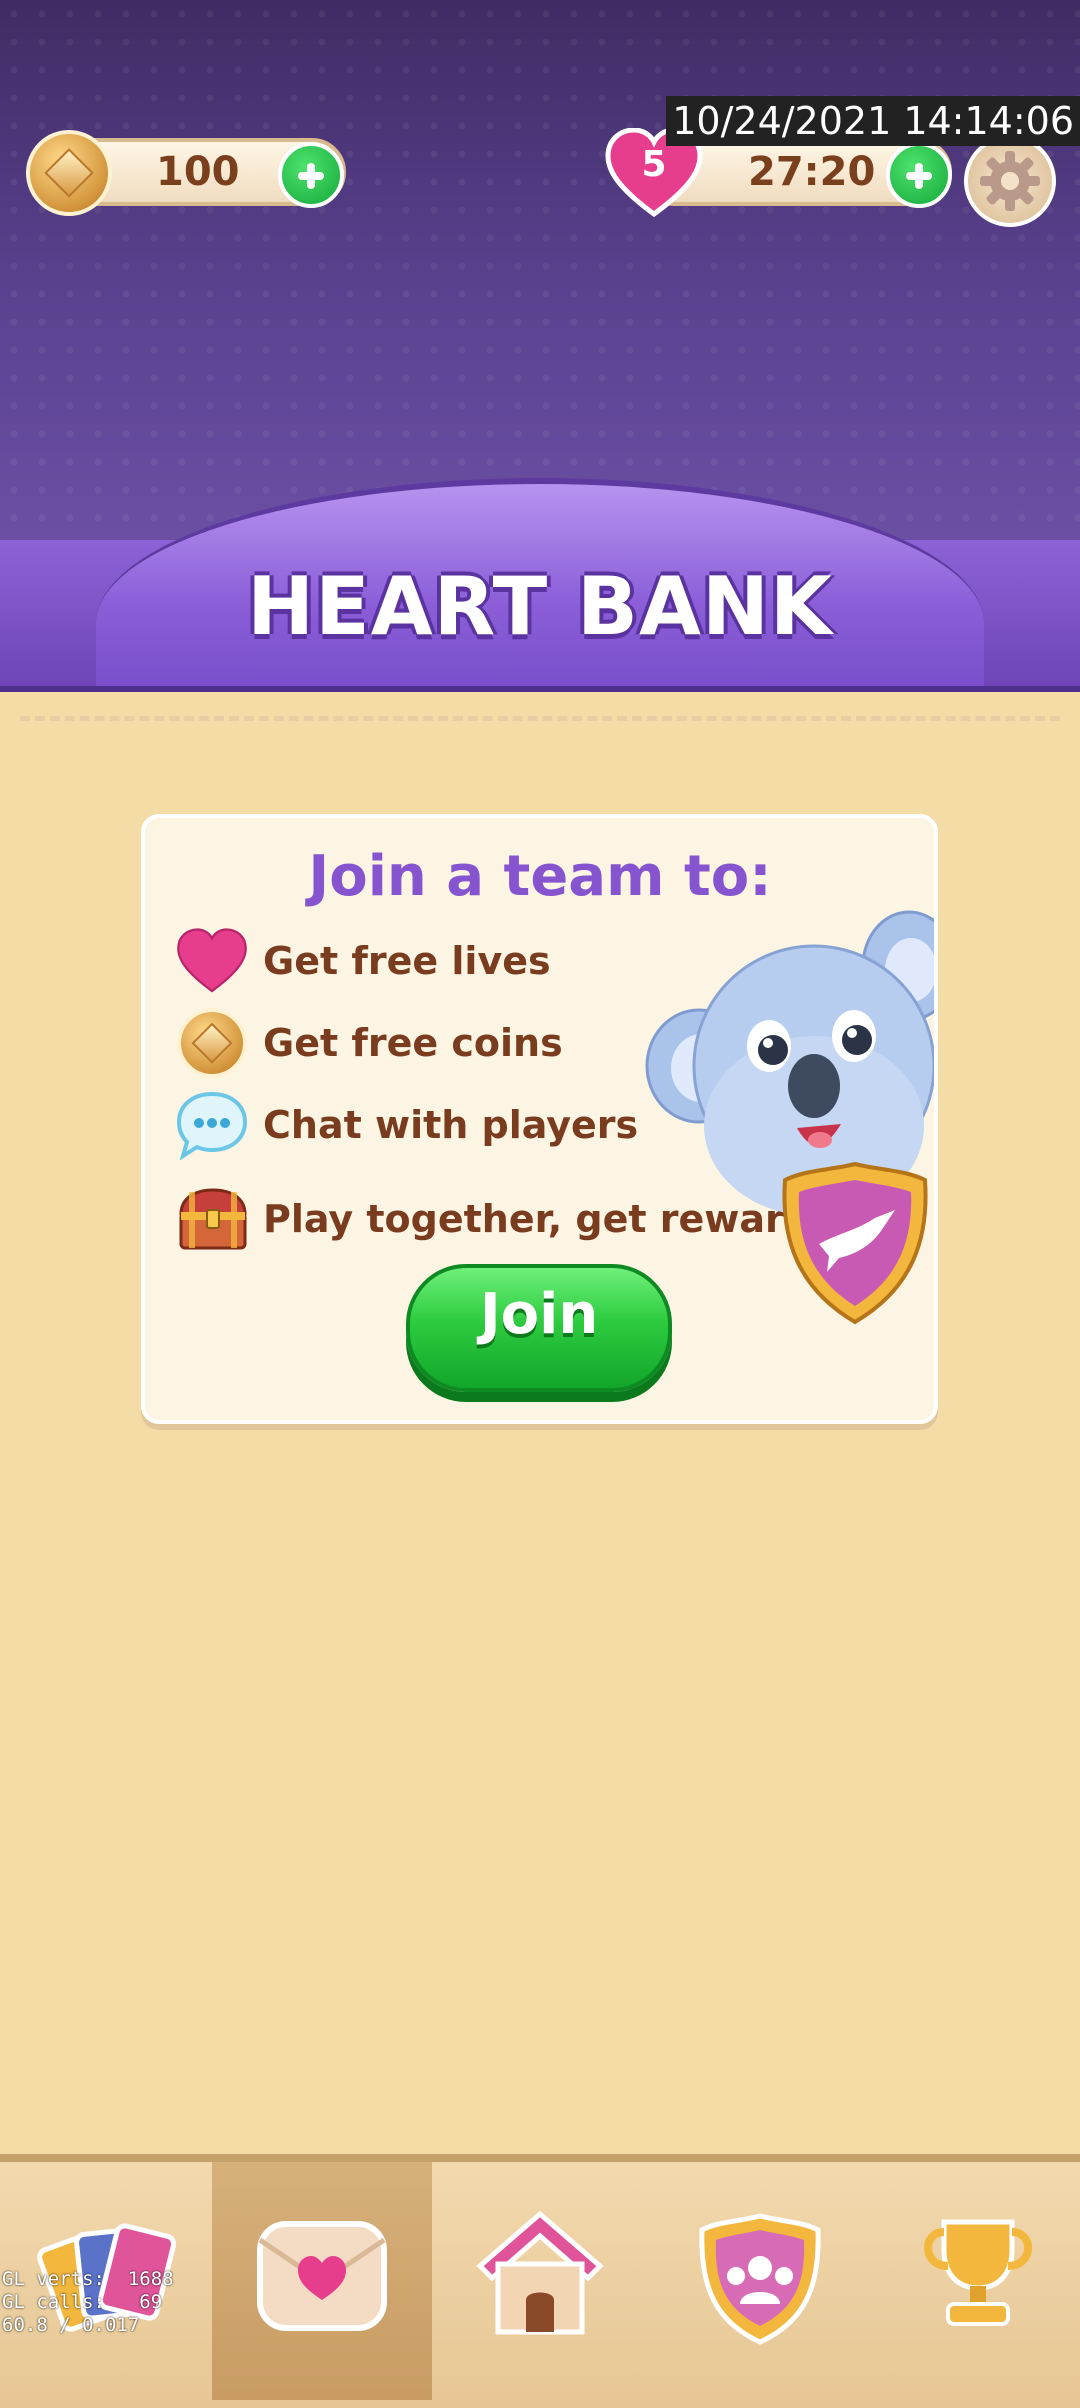 This screenshot has width=1080, height=2408. Describe the element at coordinates (71, 2325) in the screenshot. I see `debug-line: 60.8 / 0.017` at that location.